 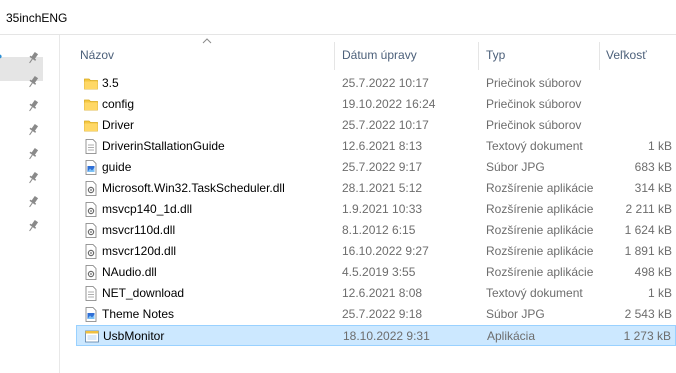 What do you see at coordinates (29, 59) in the screenshot?
I see `nav-pinned-item: ●` at bounding box center [29, 59].